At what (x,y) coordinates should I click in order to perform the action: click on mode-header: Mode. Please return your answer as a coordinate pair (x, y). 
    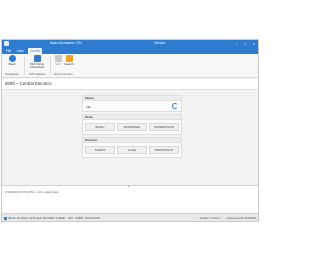
    Looking at the image, I should click on (132, 117).